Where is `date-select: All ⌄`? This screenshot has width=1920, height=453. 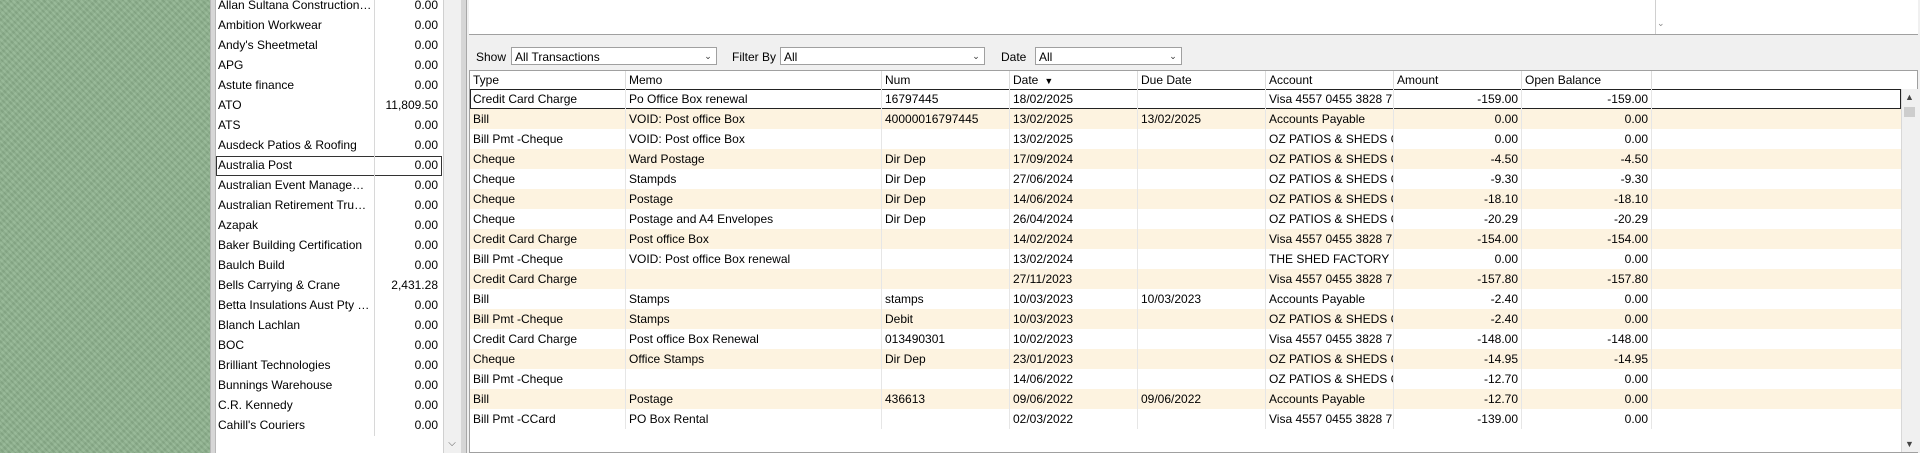
date-select: All ⌄ is located at coordinates (1108, 56).